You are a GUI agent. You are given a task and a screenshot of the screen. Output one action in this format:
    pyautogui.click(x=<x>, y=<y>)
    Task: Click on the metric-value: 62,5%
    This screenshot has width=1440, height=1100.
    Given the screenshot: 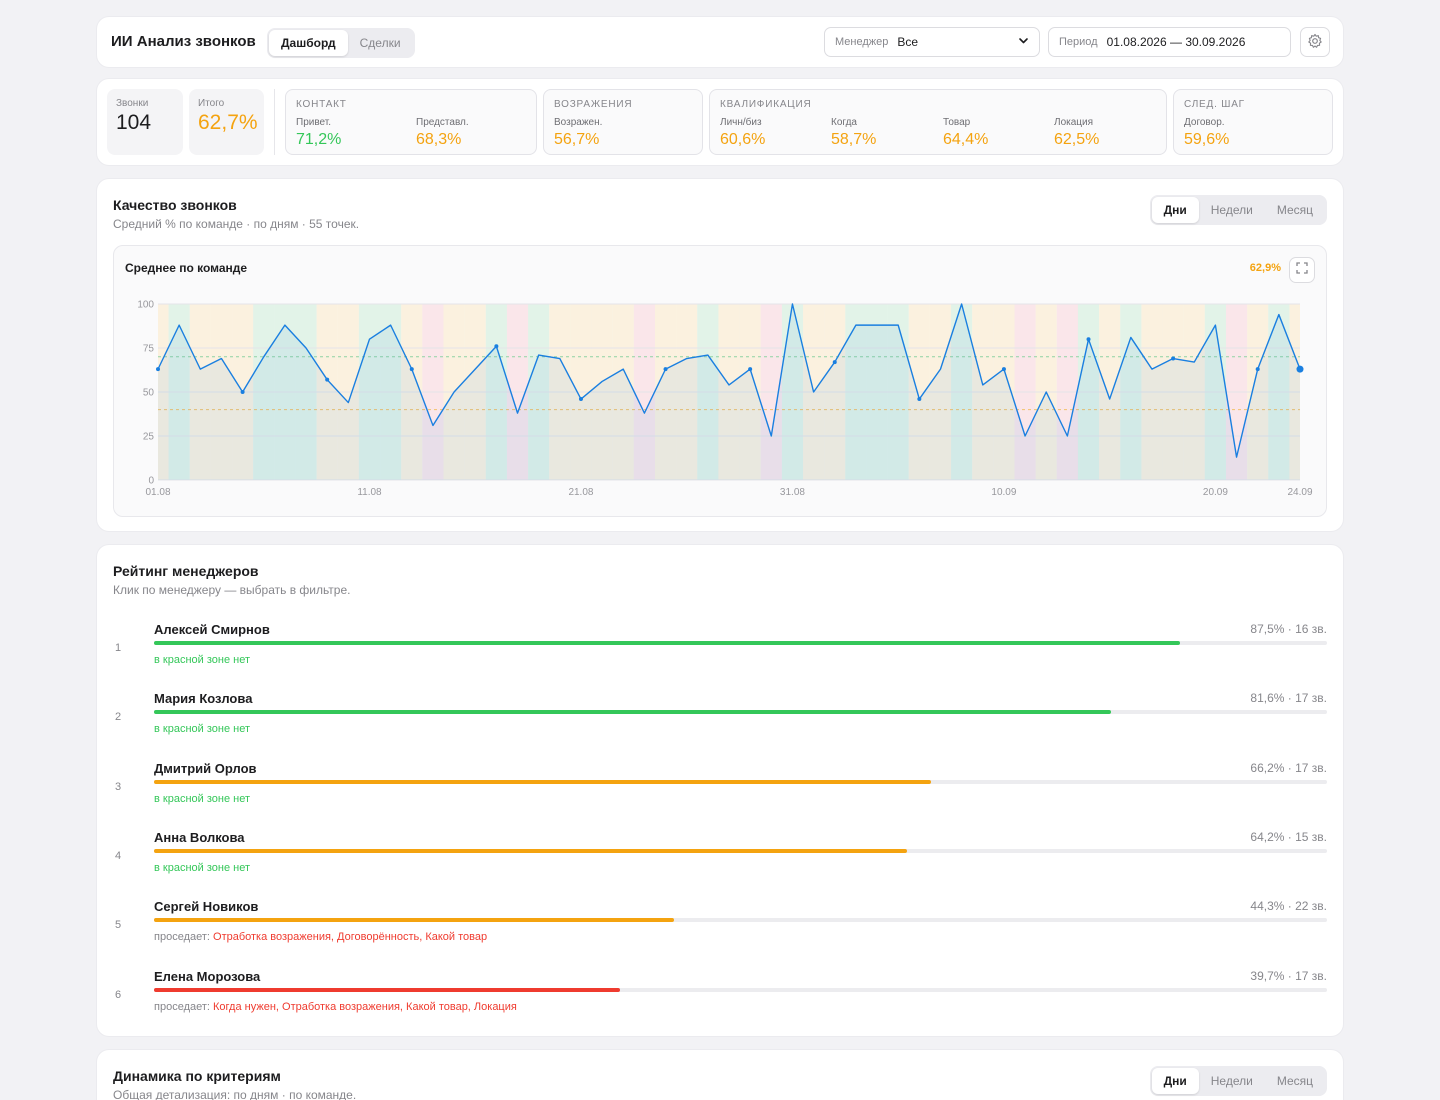 What is the action you would take?
    pyautogui.click(x=1077, y=139)
    